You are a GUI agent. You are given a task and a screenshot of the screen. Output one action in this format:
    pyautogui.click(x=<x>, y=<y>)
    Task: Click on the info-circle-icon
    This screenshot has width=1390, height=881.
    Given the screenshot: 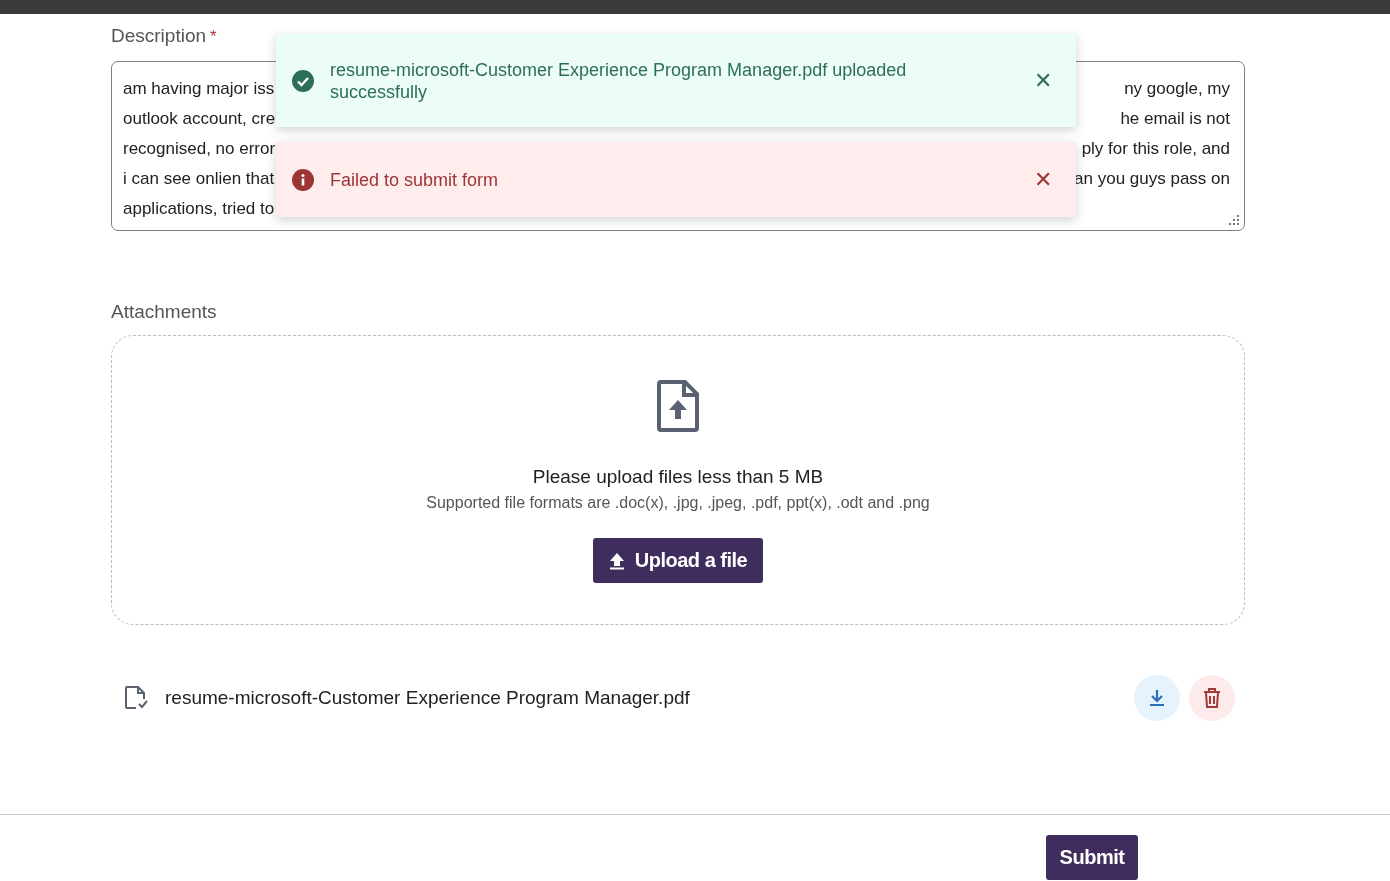 What is the action you would take?
    pyautogui.click(x=303, y=179)
    